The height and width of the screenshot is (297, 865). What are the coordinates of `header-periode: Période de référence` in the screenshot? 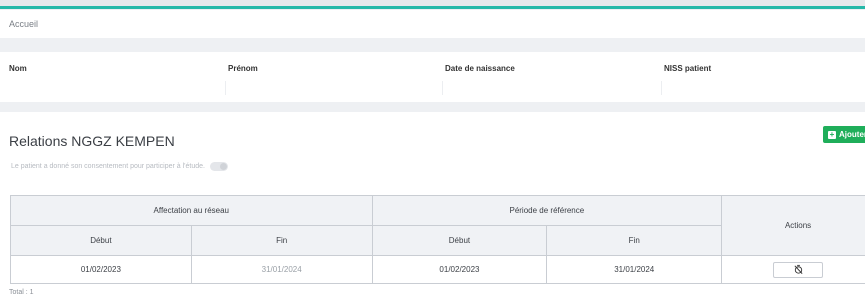 It's located at (547, 210).